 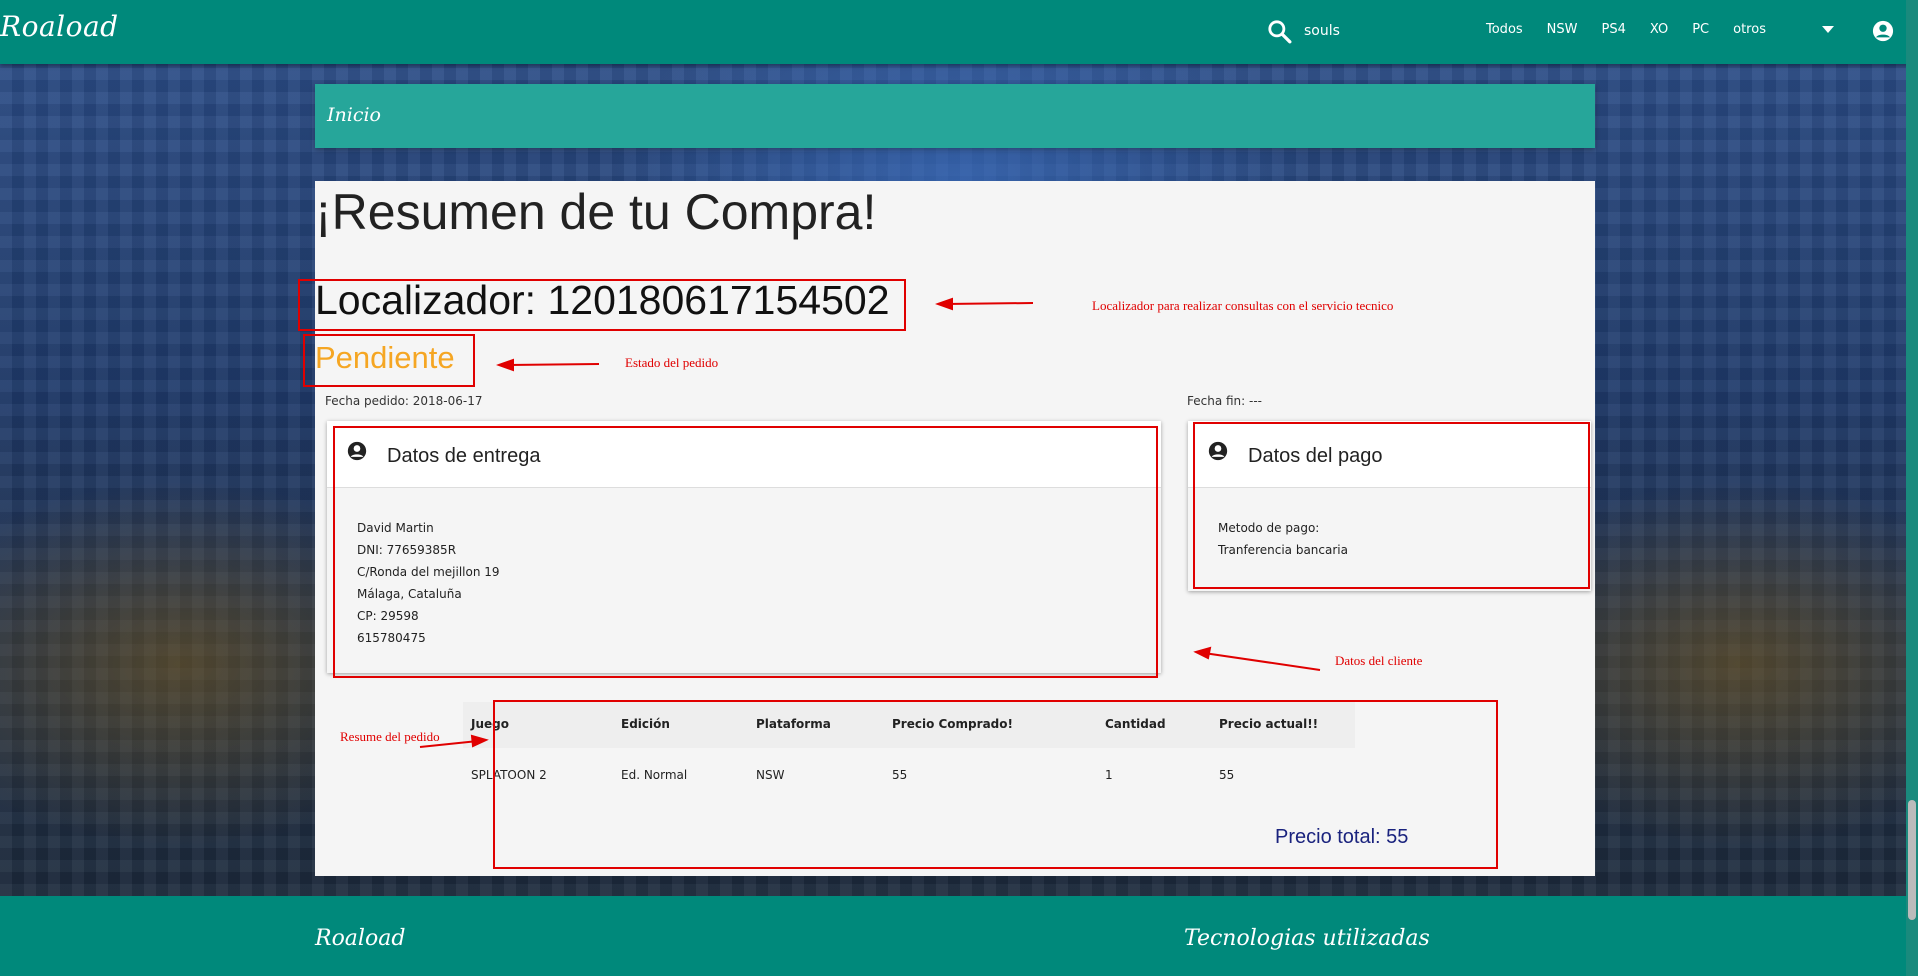 I want to click on platform-nav: Todos NSW PS4 XO PC otros, so click(x=1638, y=29).